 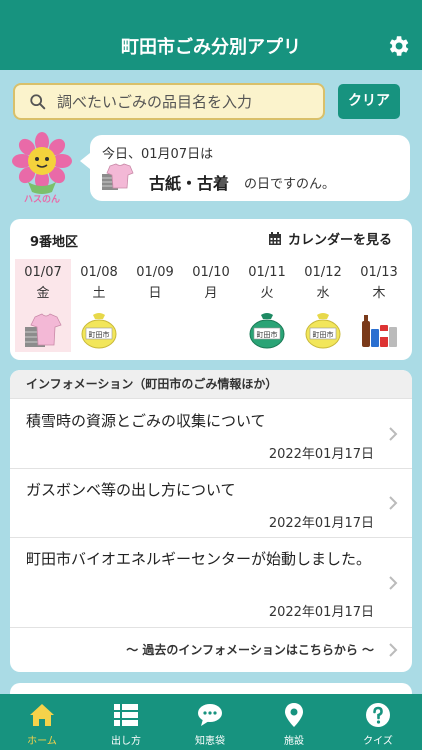 I want to click on day-date: 01/08, so click(x=99, y=272).